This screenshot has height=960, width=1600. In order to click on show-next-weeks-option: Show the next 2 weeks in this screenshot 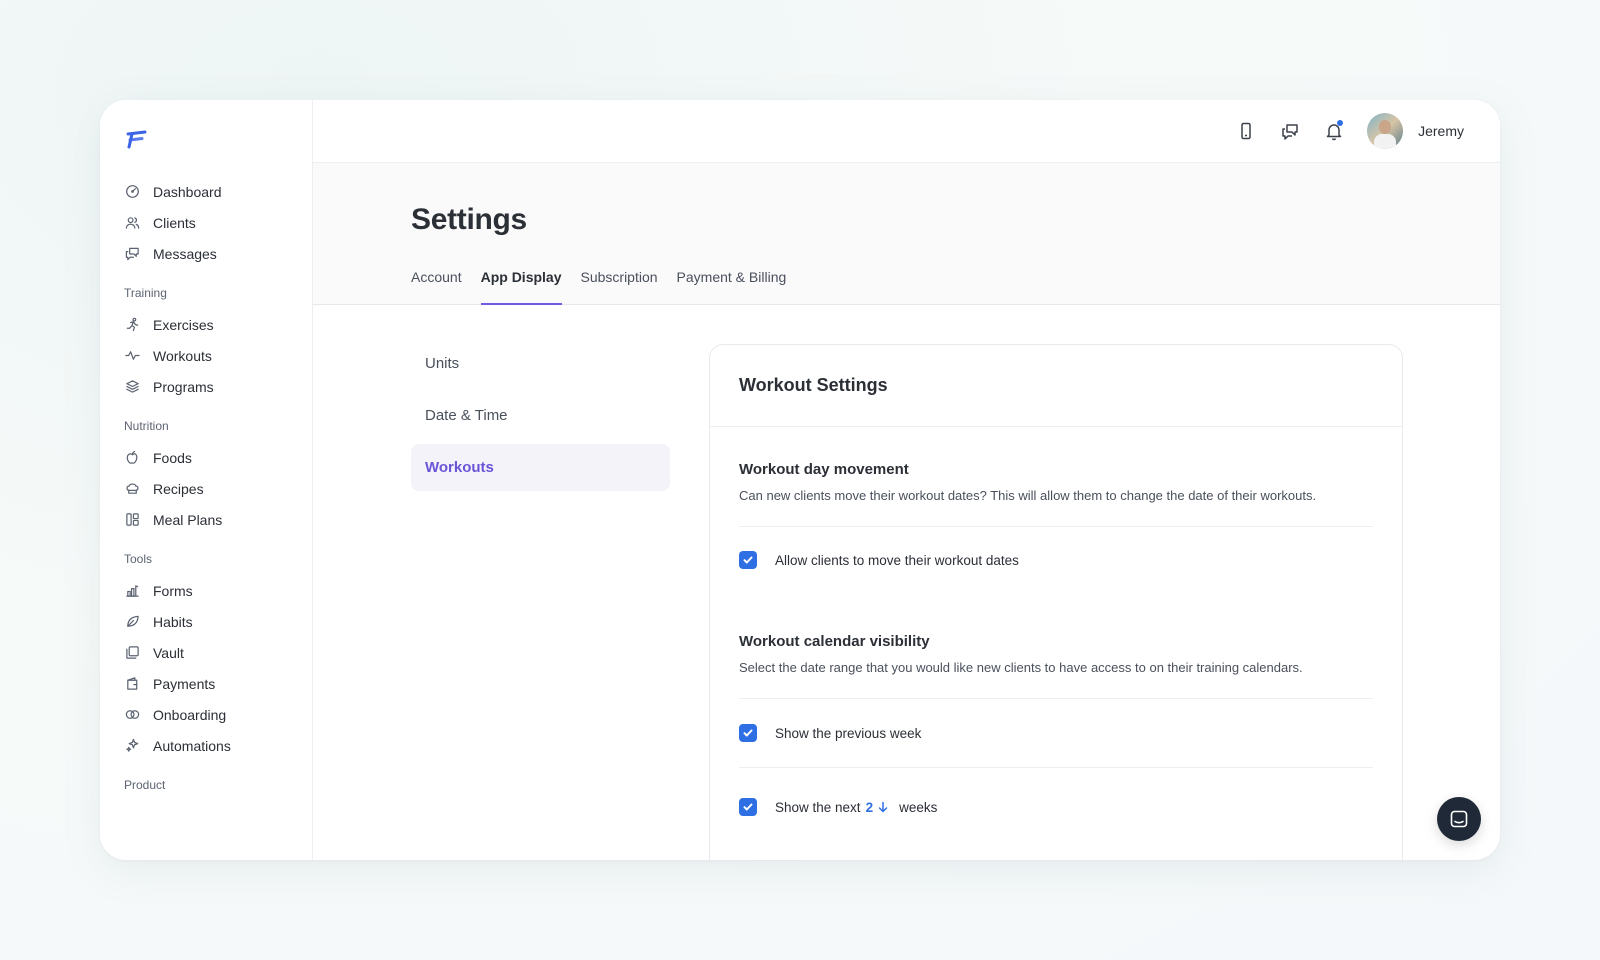, I will do `click(838, 807)`.